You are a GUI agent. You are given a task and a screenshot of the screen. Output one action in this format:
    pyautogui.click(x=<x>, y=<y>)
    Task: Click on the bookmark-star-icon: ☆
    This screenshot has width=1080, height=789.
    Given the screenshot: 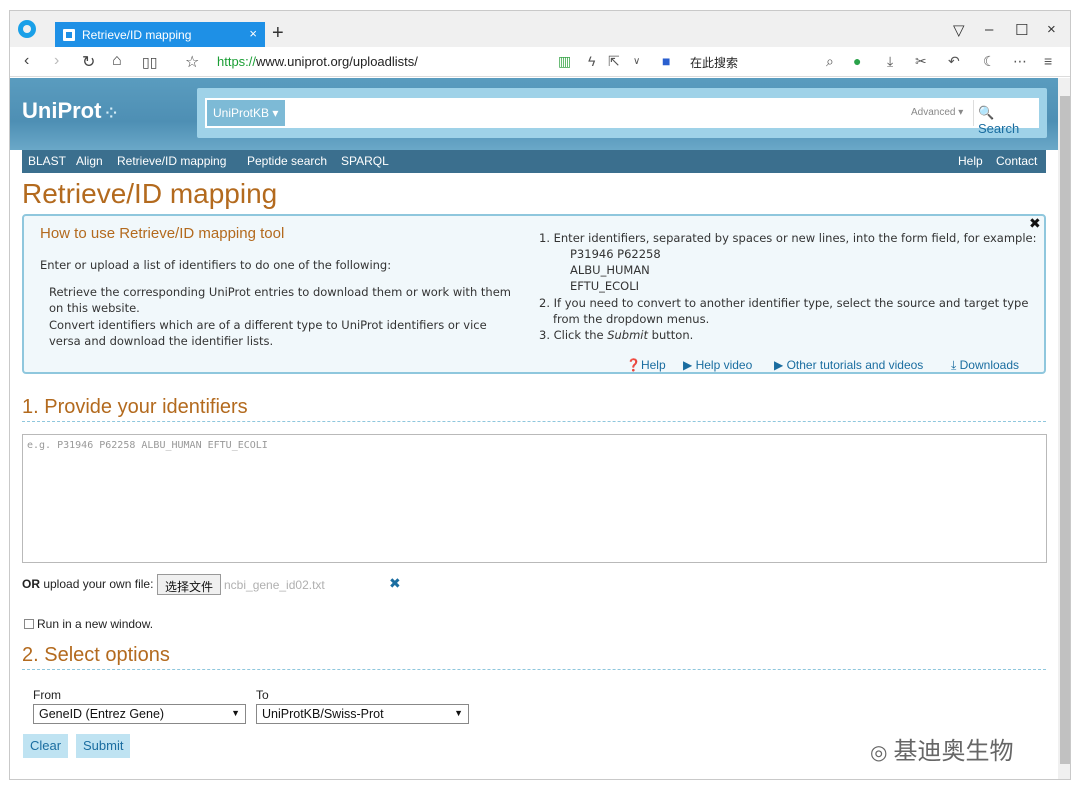 What is the action you would take?
    pyautogui.click(x=192, y=62)
    